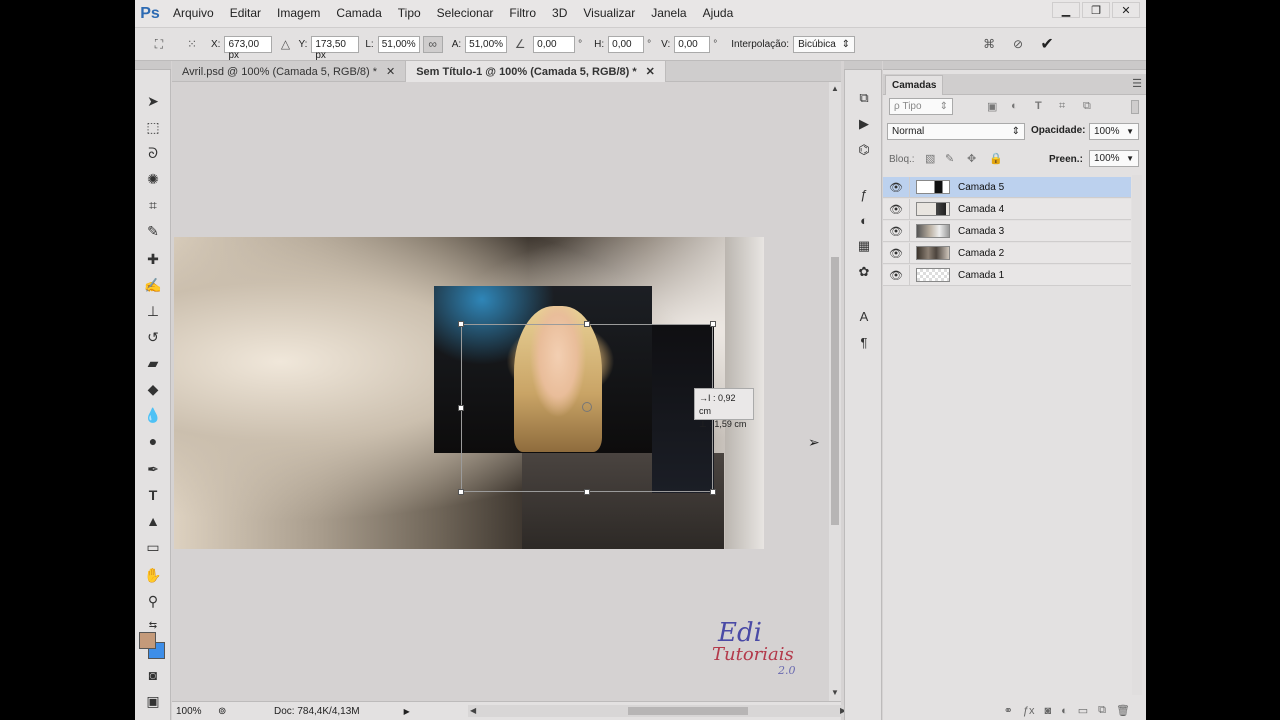  I want to click on history-brush-tool-icon: ↺, so click(153, 337).